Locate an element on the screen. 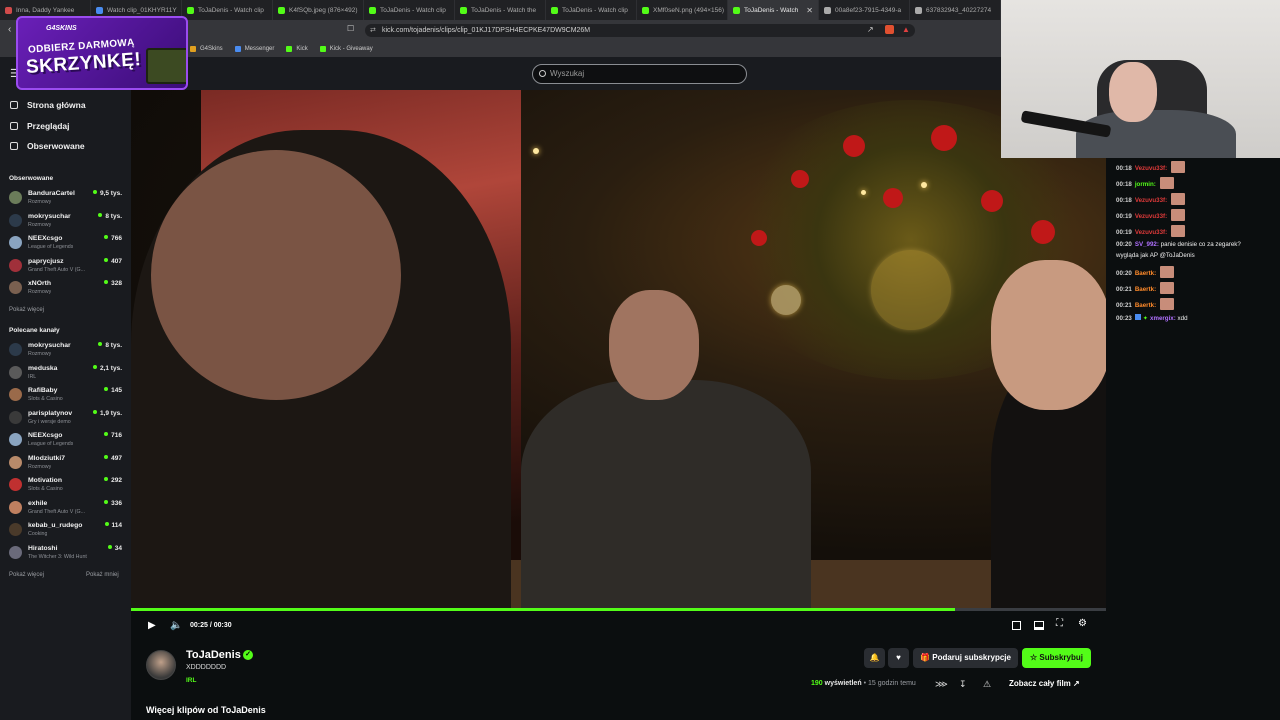 The height and width of the screenshot is (720, 1280). channel-category: IRL is located at coordinates (32, 376).